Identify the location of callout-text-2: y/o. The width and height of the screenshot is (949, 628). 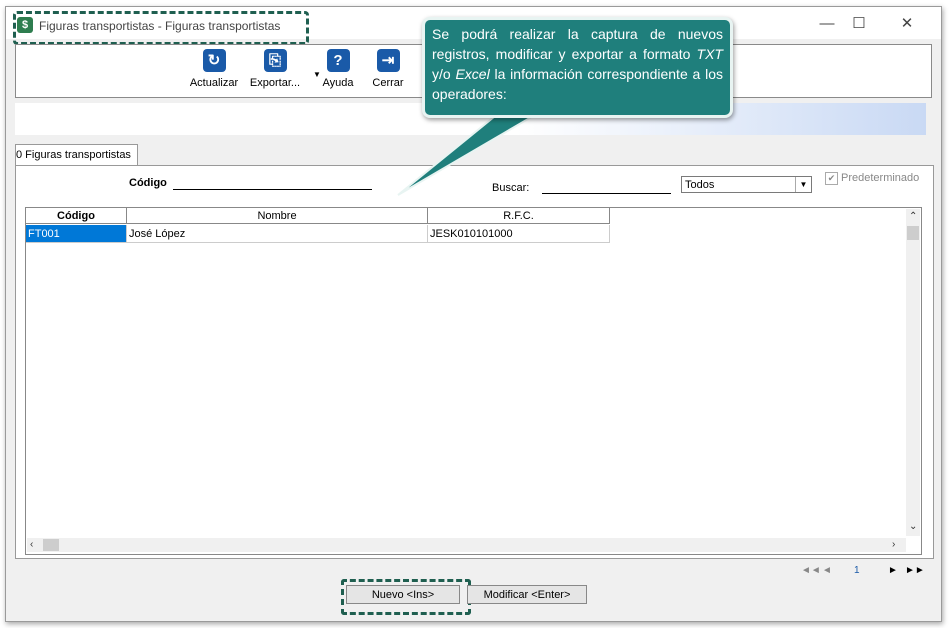
(444, 74).